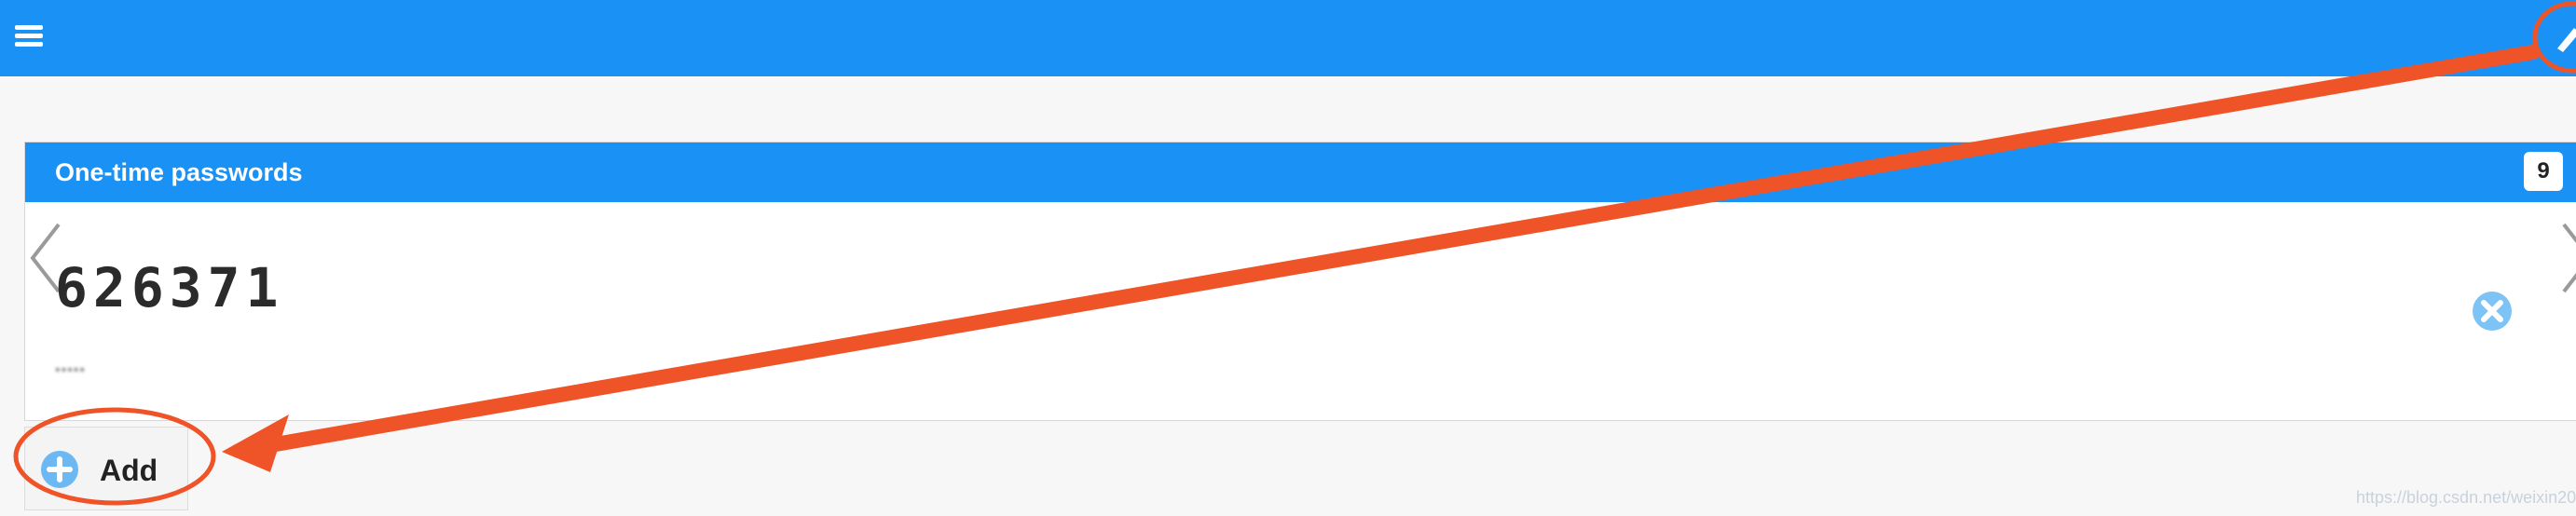 This screenshot has width=2576, height=516. Describe the element at coordinates (2466, 497) in the screenshot. I see `watermark: https://blog.csdn.net/weixin2009` at that location.